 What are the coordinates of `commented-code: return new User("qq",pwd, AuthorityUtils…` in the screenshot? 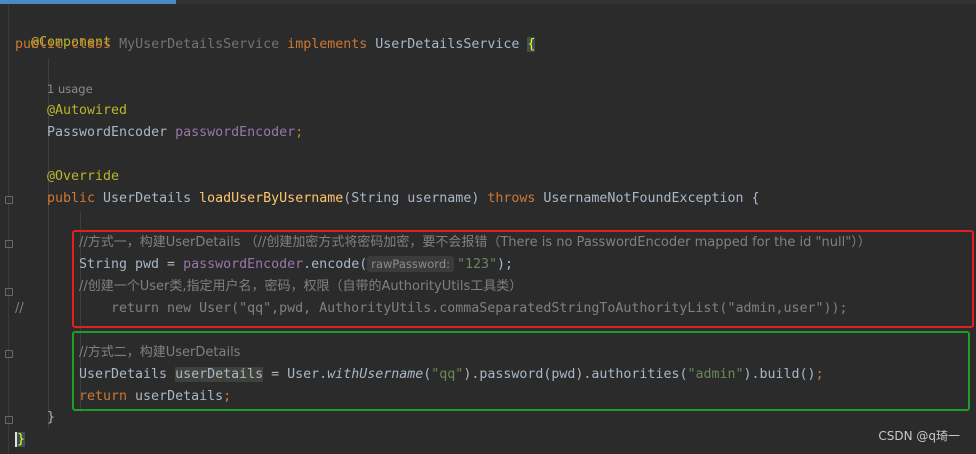 It's located at (463, 309).